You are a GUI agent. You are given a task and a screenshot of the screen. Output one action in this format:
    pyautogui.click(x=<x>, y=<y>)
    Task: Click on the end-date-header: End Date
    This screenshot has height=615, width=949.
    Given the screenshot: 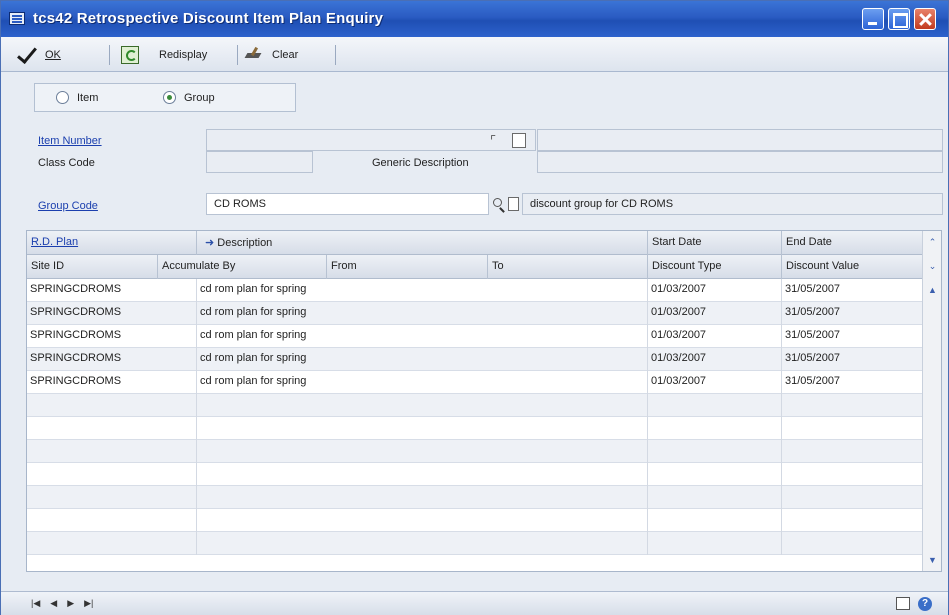 What is the action you would take?
    pyautogui.click(x=852, y=243)
    